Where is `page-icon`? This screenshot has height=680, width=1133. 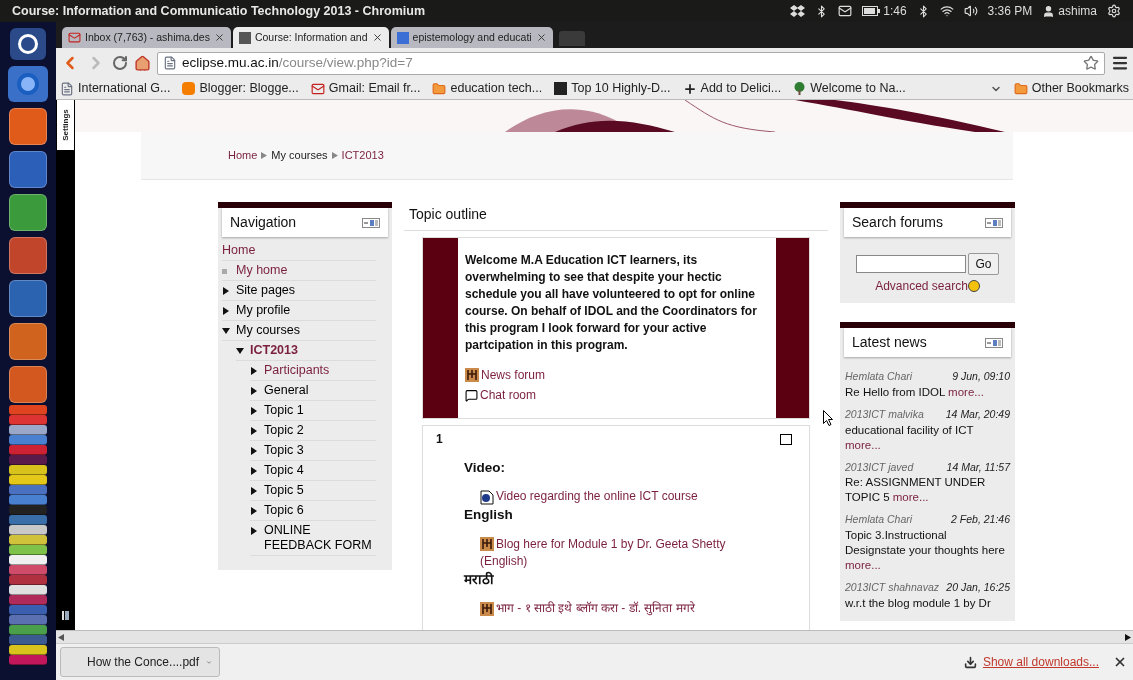 page-icon is located at coordinates (67, 88).